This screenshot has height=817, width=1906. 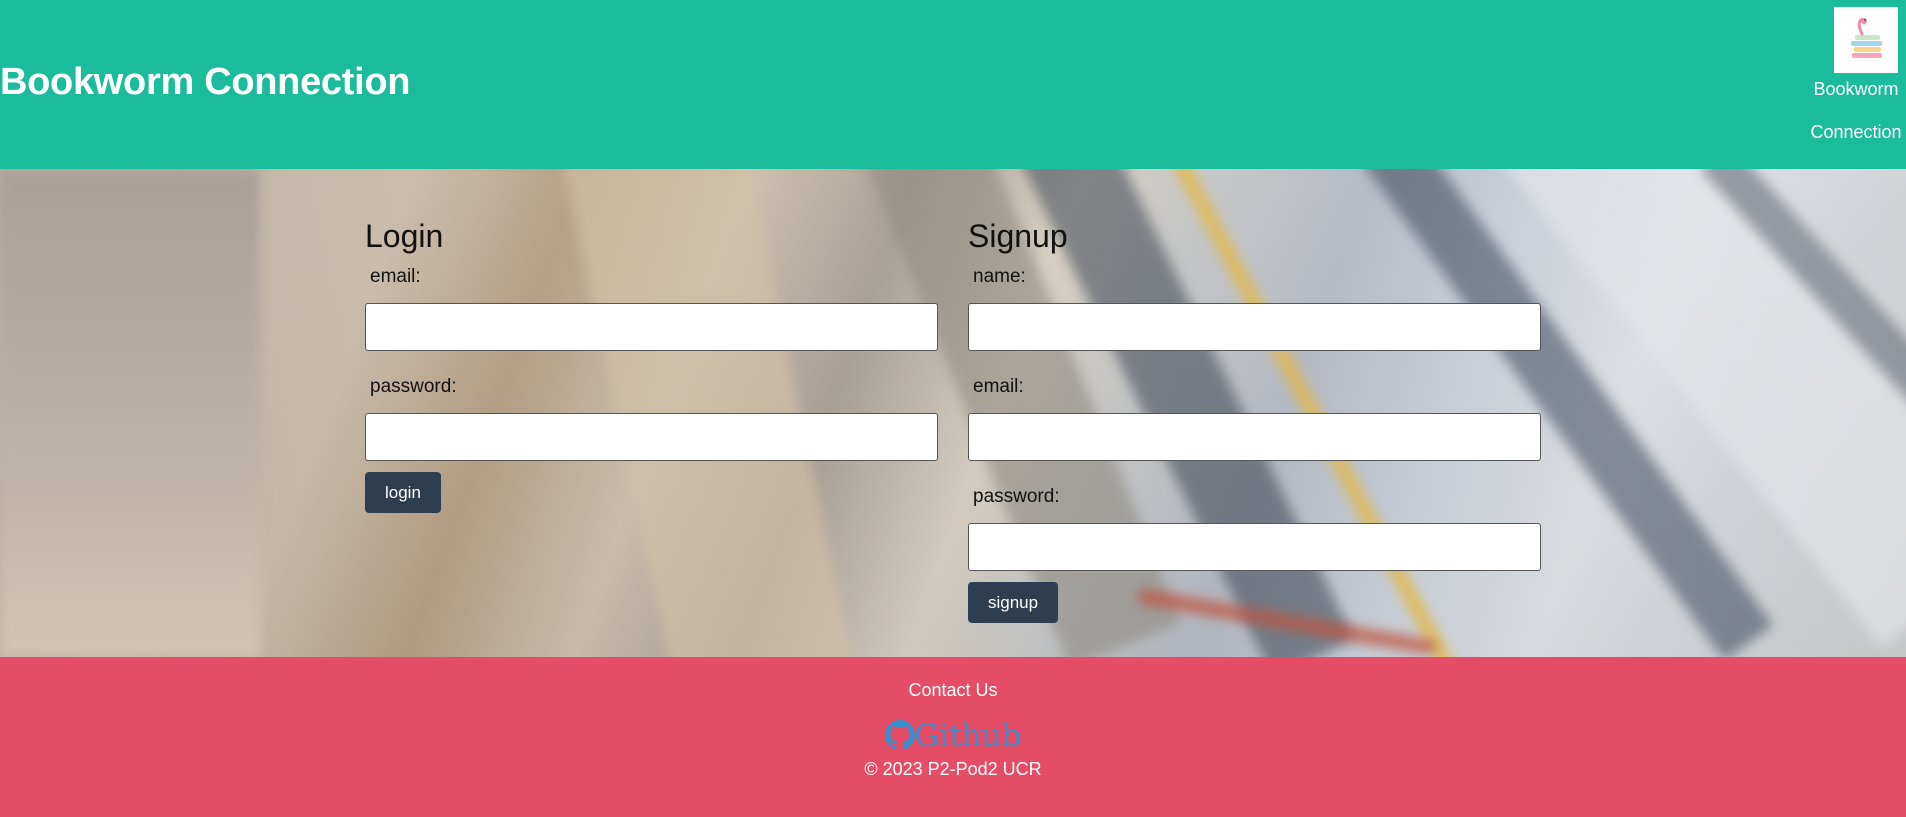 I want to click on login-email-label: email:, so click(x=395, y=276).